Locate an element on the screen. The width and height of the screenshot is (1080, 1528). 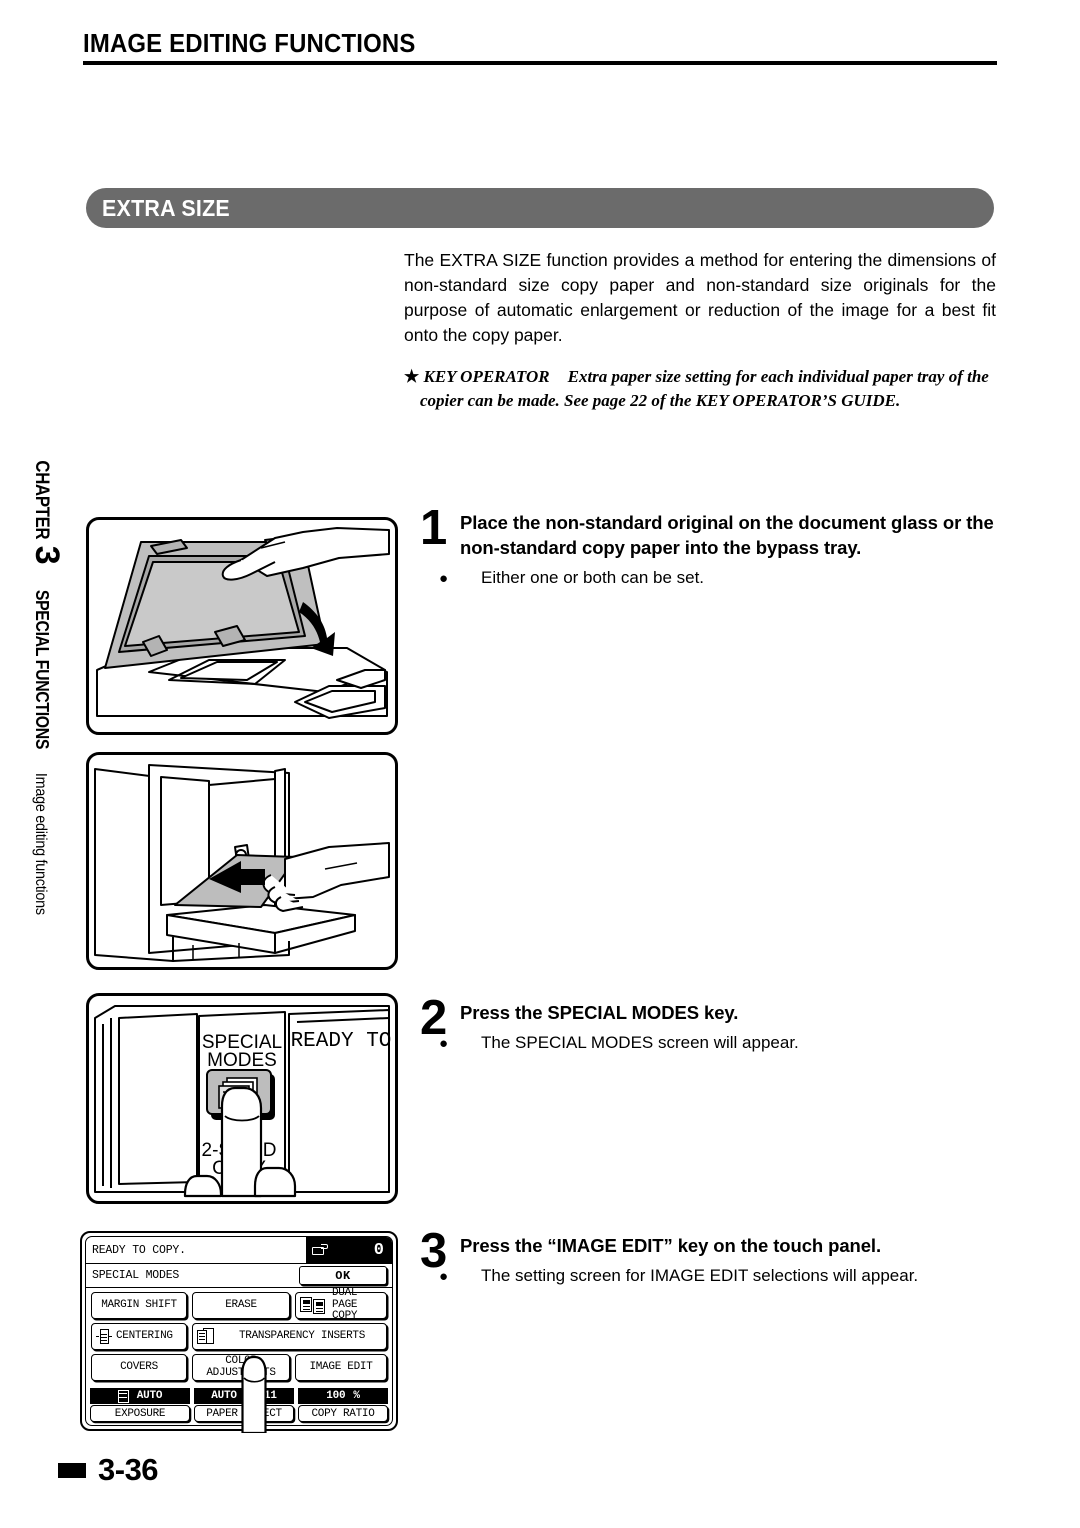
key-dual-page-copy-label: DUAL PAGE COPY is located at coordinates (345, 1305).